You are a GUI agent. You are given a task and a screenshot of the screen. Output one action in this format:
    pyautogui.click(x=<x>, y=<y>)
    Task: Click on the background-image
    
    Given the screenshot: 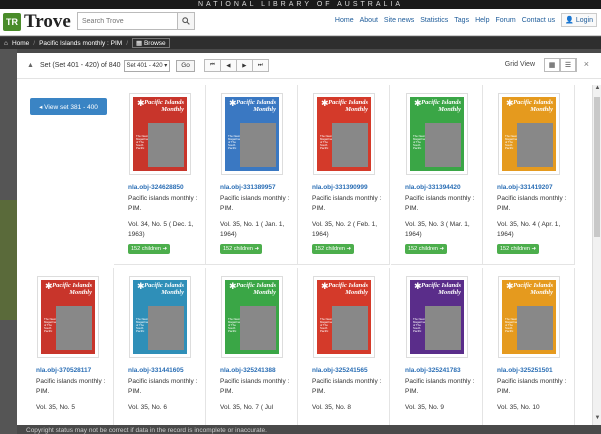 What is the action you would take?
    pyautogui.click(x=8, y=260)
    